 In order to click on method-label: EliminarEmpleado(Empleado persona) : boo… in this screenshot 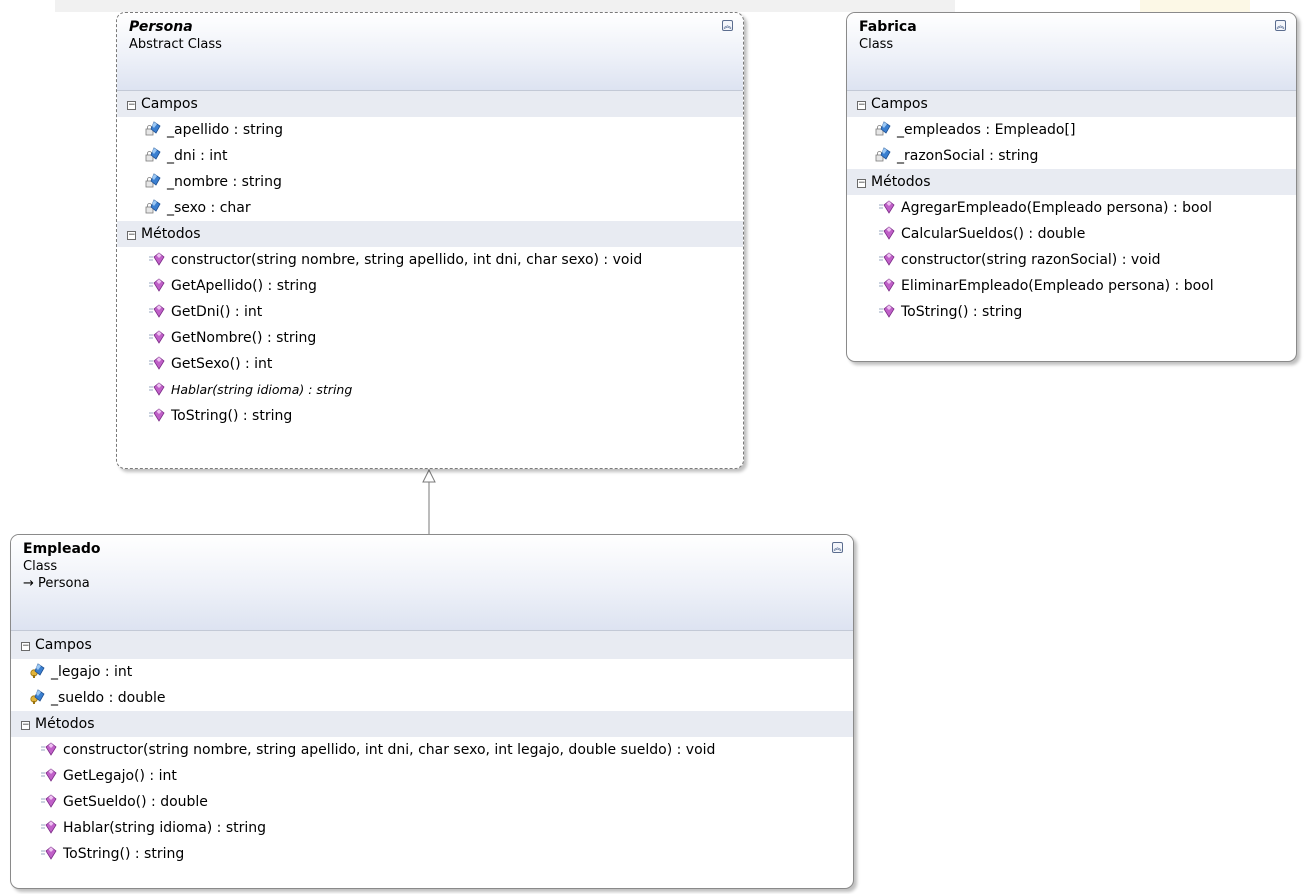, I will do `click(1057, 286)`.